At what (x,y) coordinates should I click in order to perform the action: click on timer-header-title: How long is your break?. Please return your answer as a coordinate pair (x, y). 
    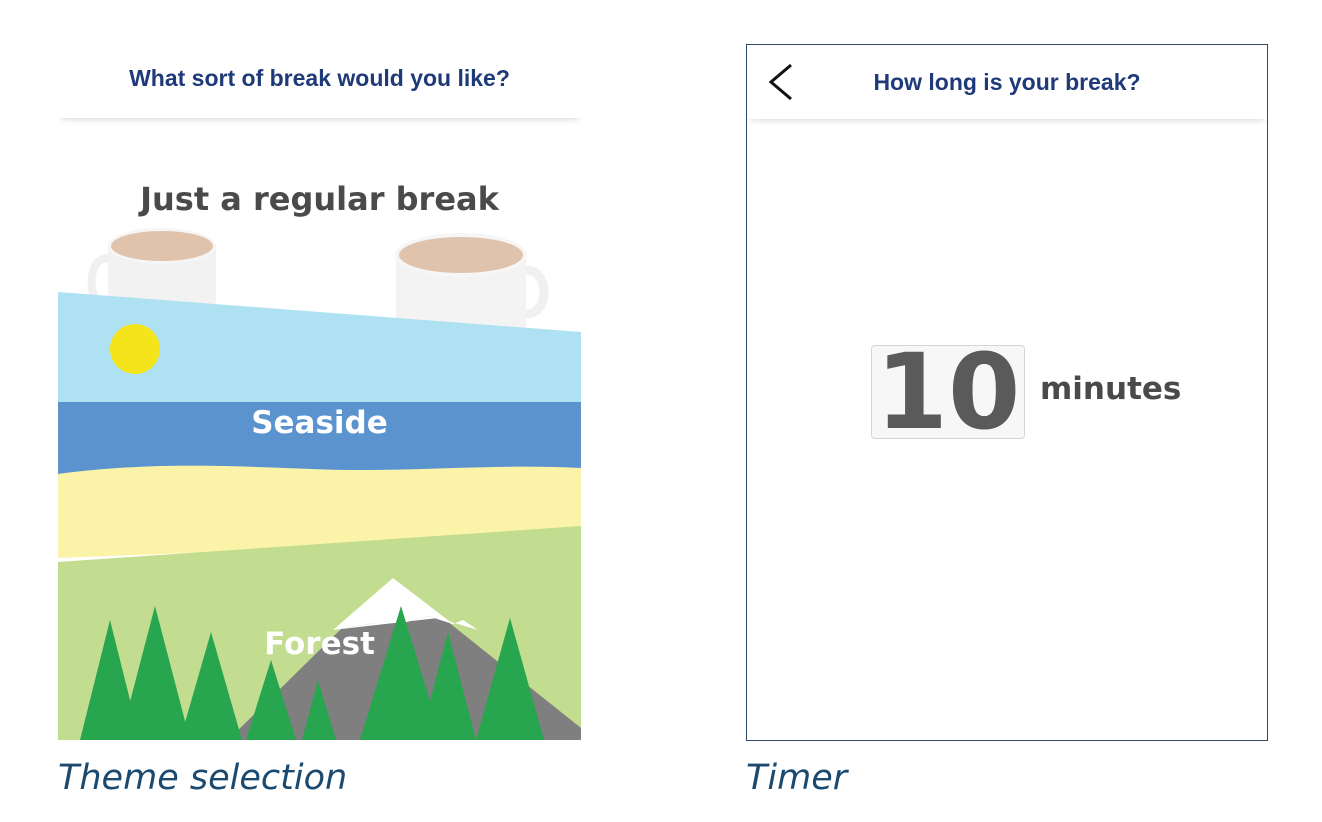
    Looking at the image, I should click on (1007, 81).